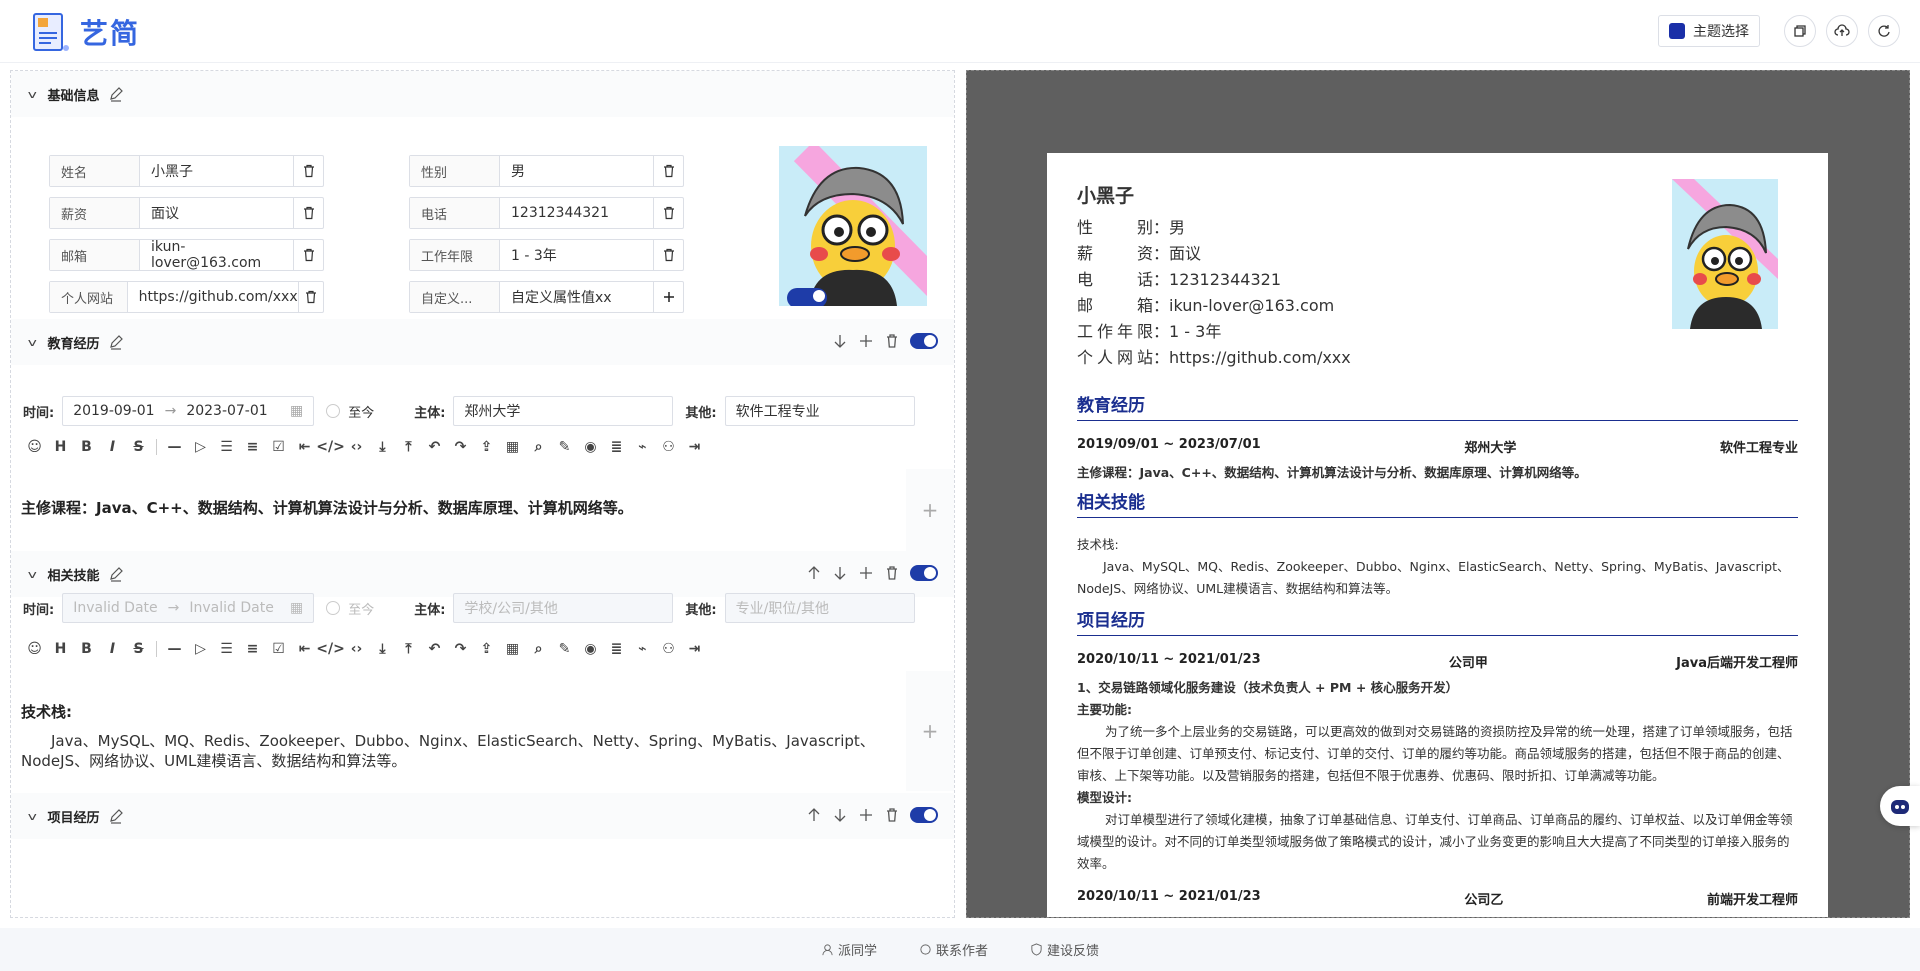 This screenshot has width=1920, height=971. Describe the element at coordinates (482, 94) in the screenshot. I see `basic-info-header: v 基础信息` at that location.